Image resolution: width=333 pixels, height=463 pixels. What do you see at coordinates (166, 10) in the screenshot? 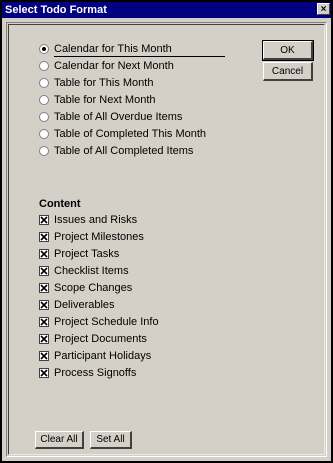
I see `title-bar: Select Todo Format ×` at bounding box center [166, 10].